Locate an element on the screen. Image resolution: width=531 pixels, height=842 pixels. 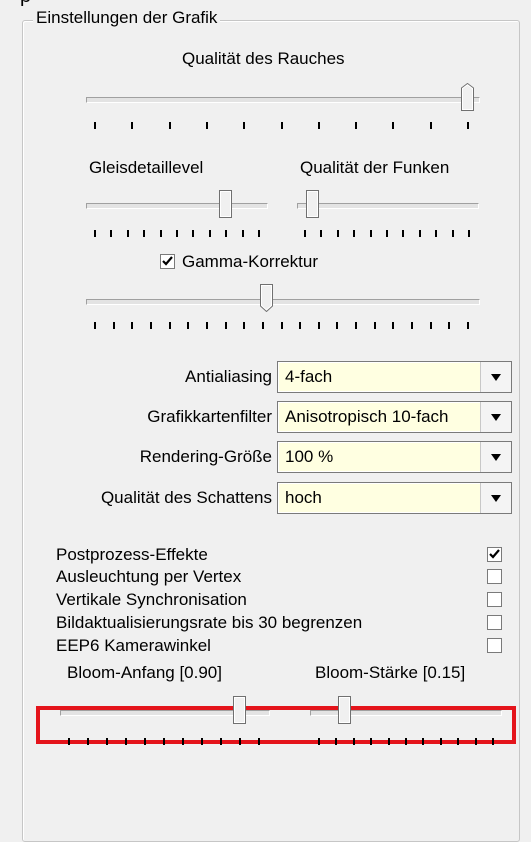
option-postprocess-checkbox is located at coordinates (494, 554).